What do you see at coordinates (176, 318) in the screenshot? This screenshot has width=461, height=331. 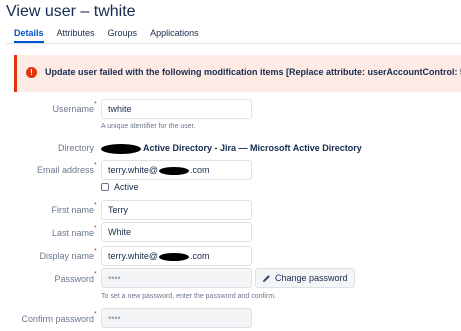 I see `confirm-password-field: ••••` at bounding box center [176, 318].